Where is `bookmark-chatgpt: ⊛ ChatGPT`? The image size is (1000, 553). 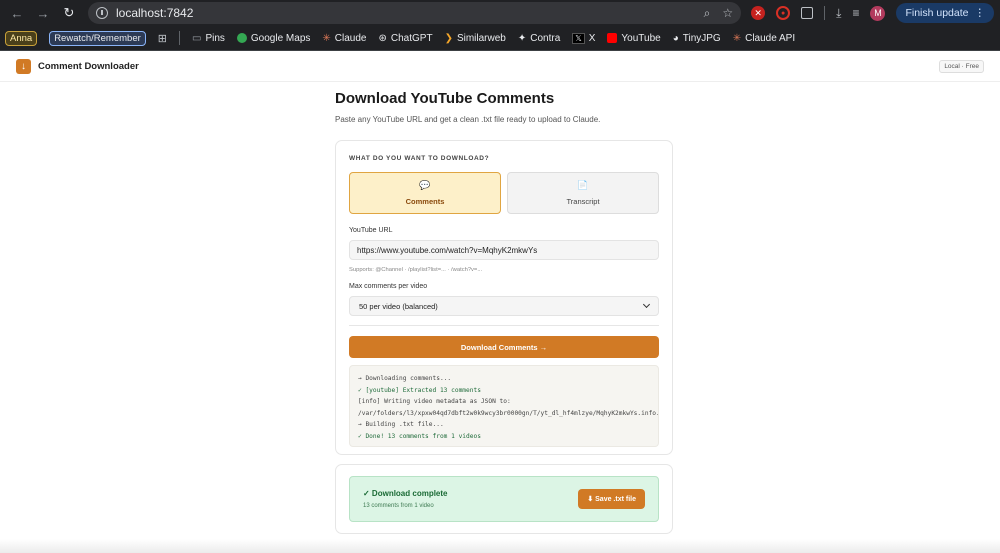 bookmark-chatgpt: ⊛ ChatGPT is located at coordinates (405, 38).